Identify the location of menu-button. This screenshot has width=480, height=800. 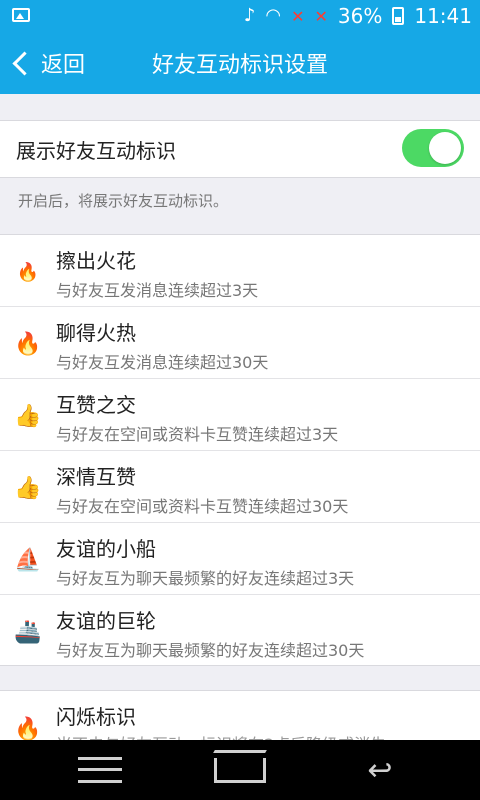
(100, 770).